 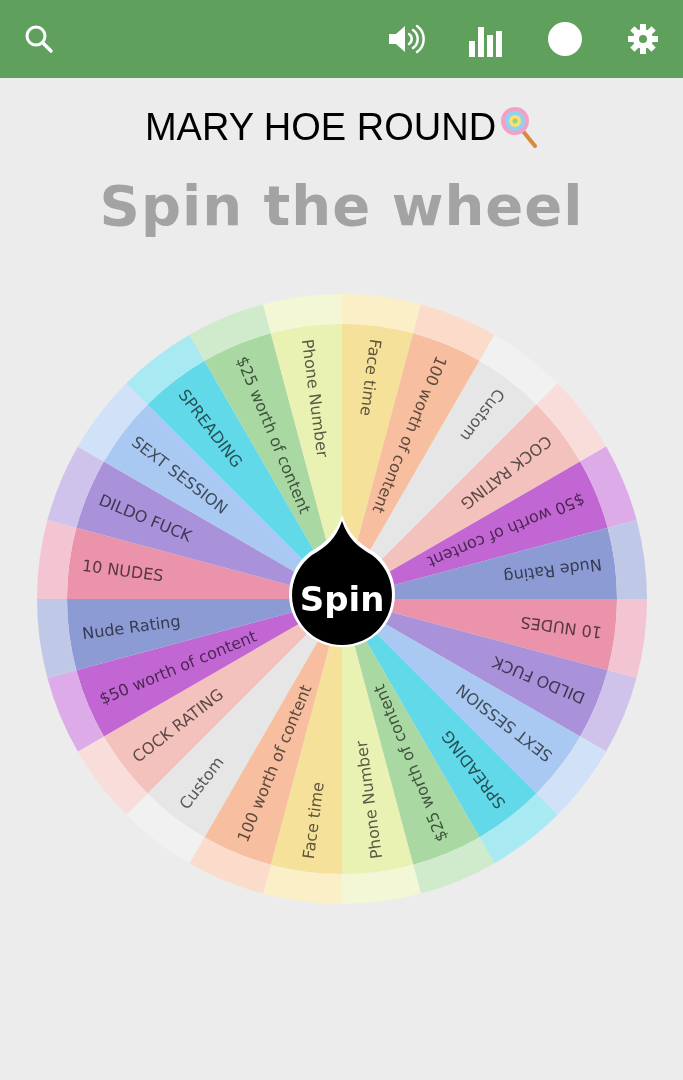 What do you see at coordinates (341, 205) in the screenshot?
I see `page-heading: Spin the wheel` at bounding box center [341, 205].